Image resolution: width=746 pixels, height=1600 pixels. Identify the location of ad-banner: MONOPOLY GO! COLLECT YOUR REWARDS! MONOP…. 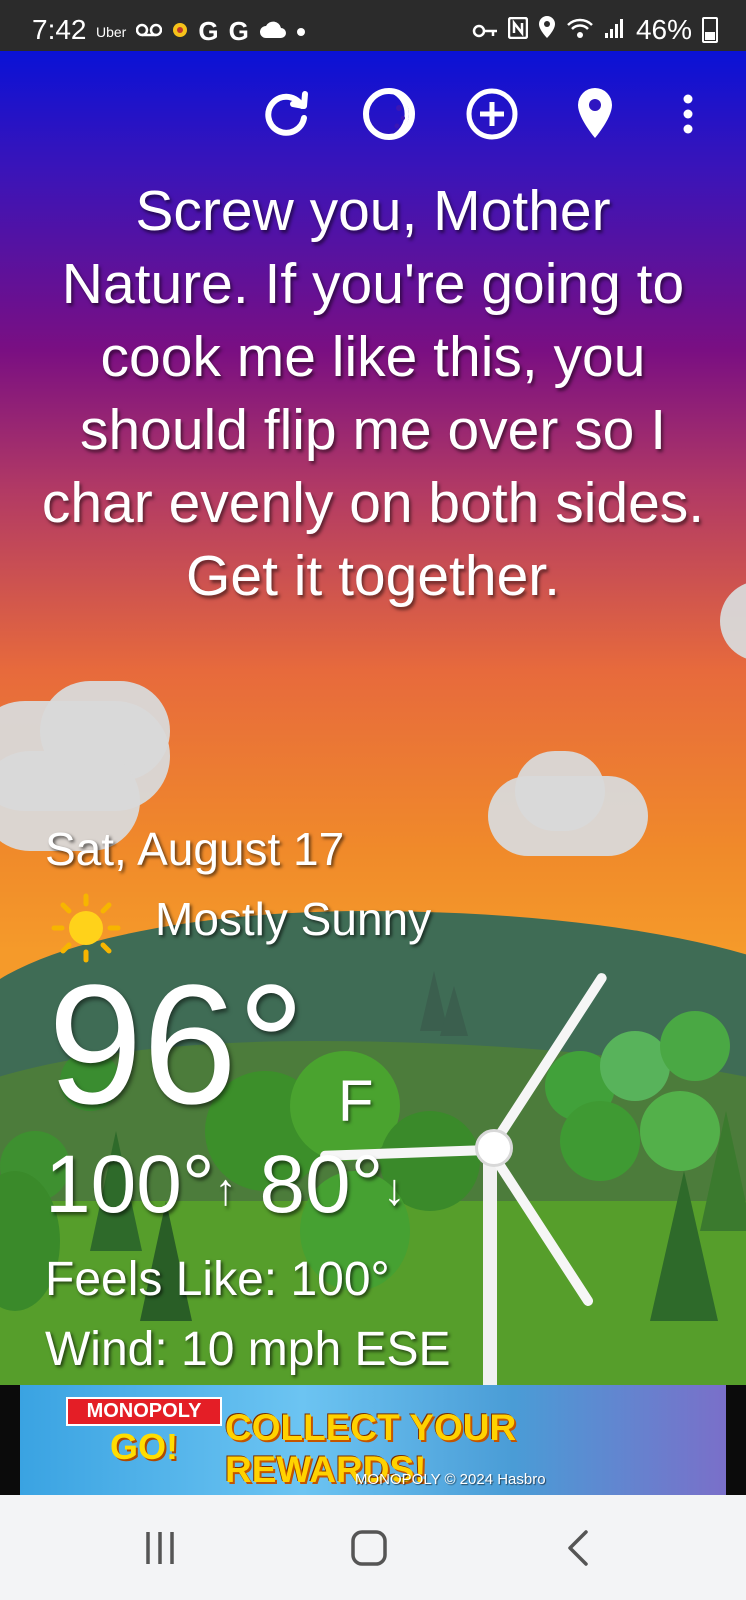
(373, 1440).